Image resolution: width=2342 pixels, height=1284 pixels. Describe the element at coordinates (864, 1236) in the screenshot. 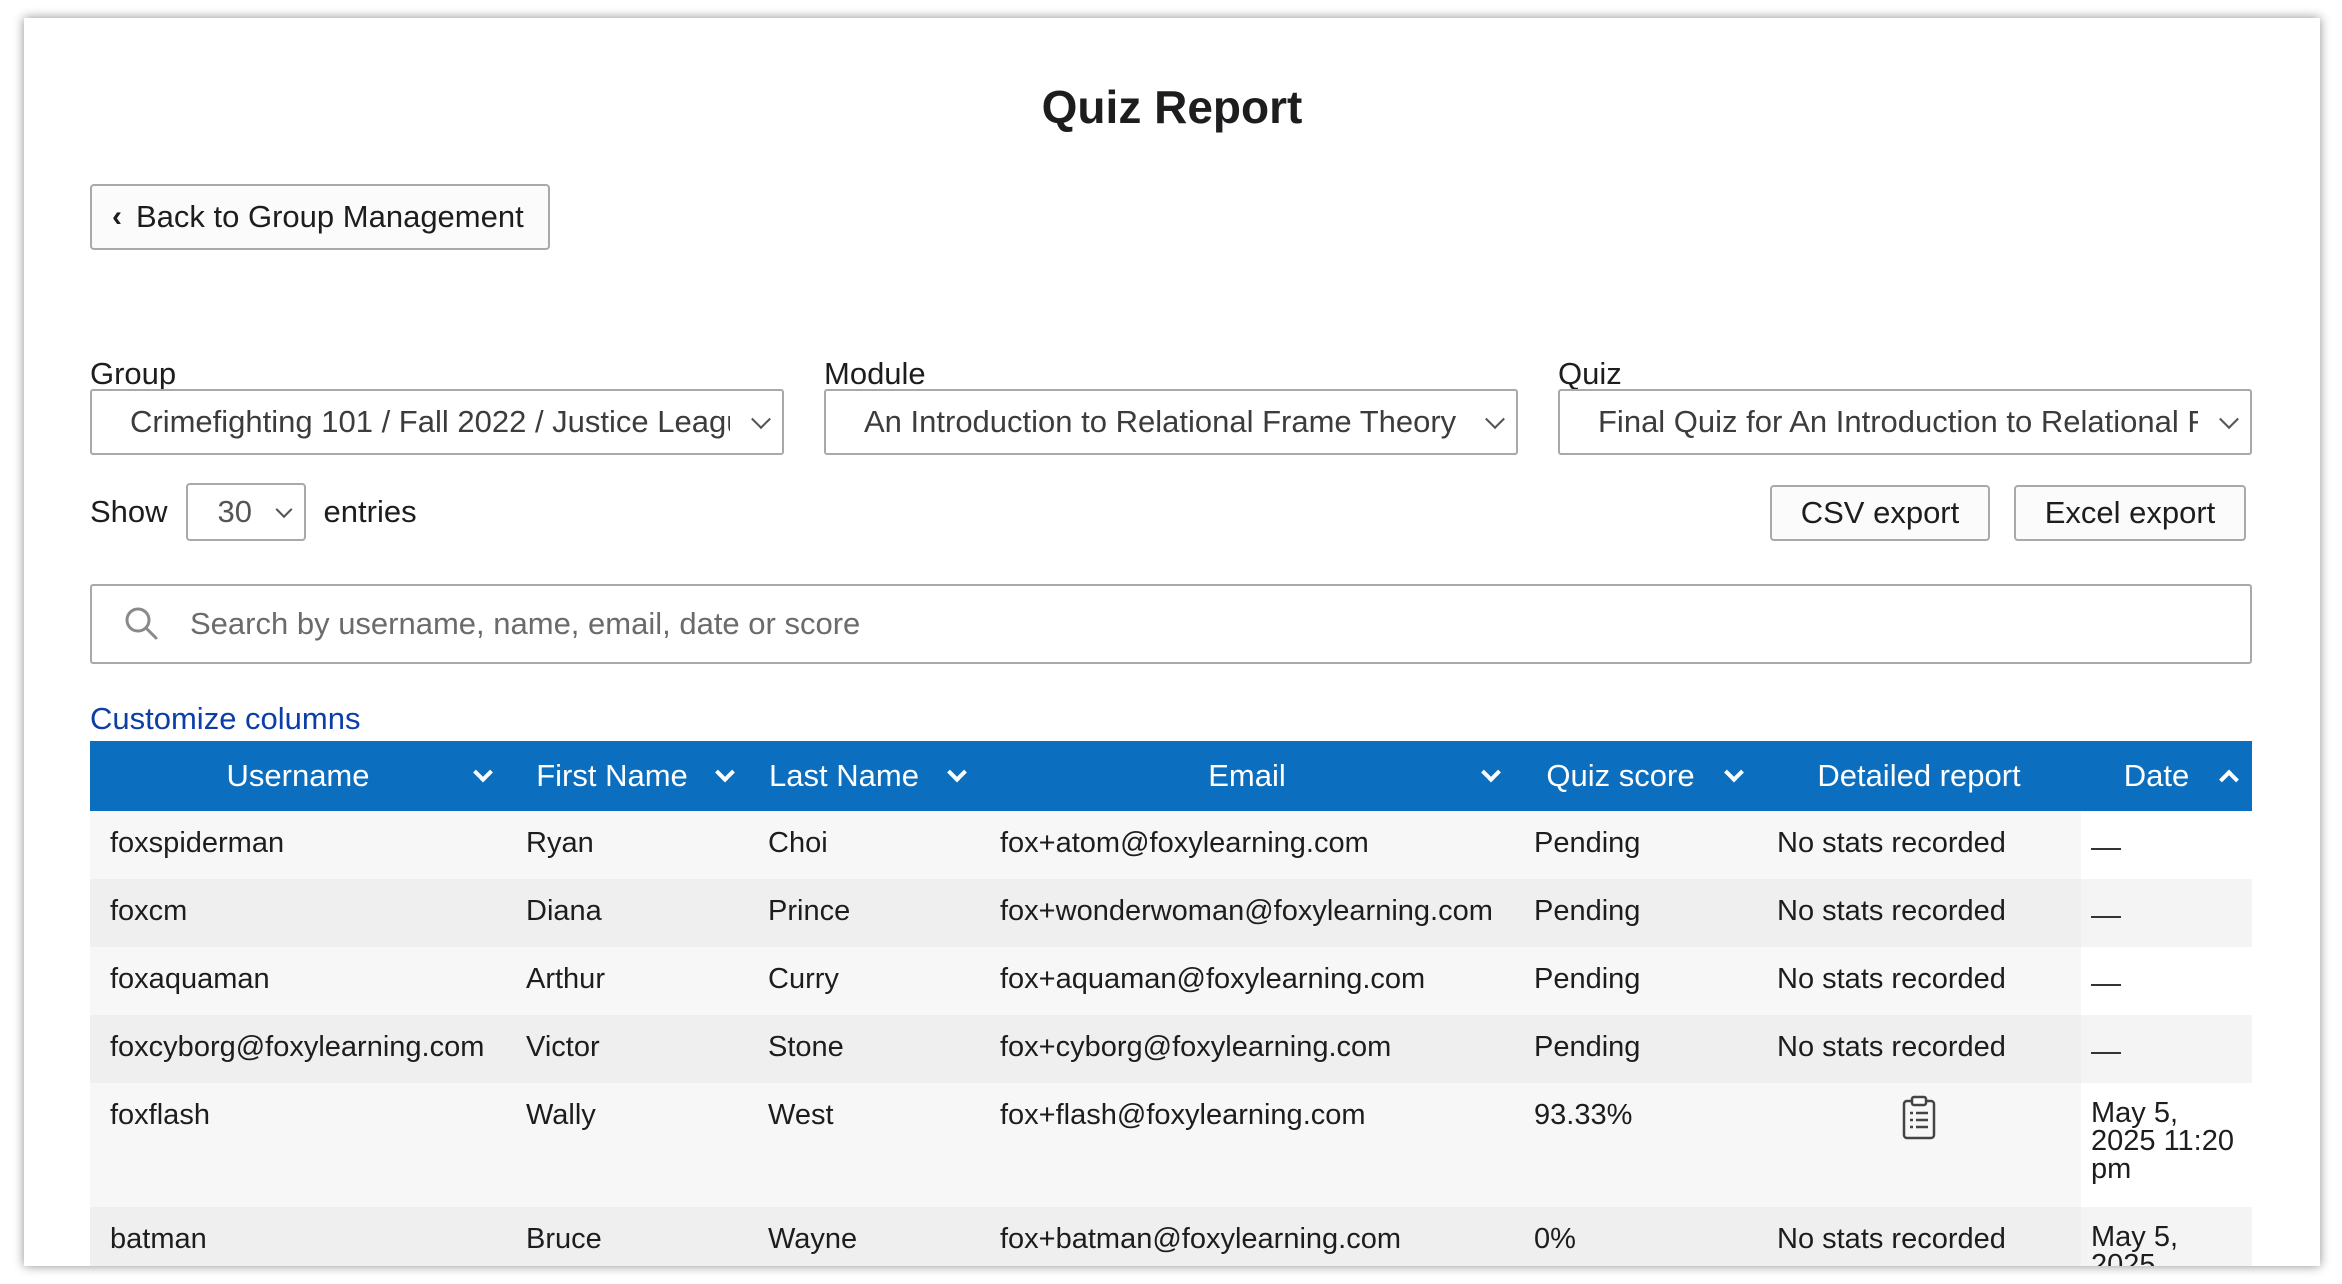

I see `cell-last-name: Wayne` at that location.